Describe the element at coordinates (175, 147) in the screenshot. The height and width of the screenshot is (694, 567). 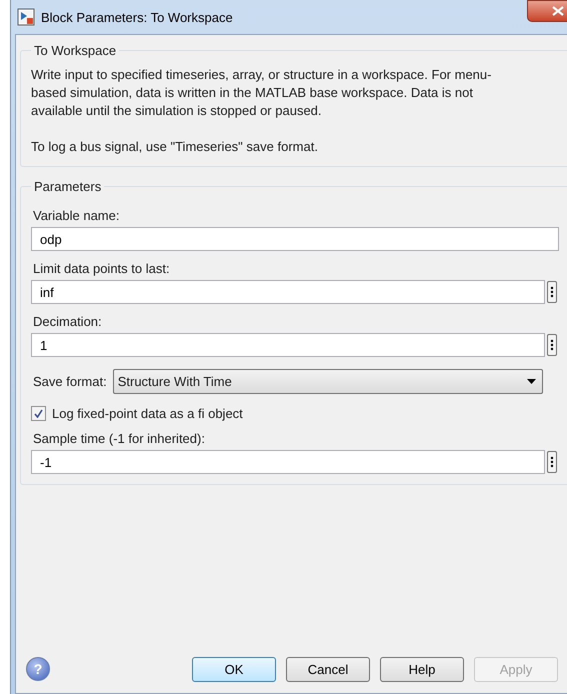
I see `description-text: To log a bus signal, use "Timeseries" save format.` at that location.